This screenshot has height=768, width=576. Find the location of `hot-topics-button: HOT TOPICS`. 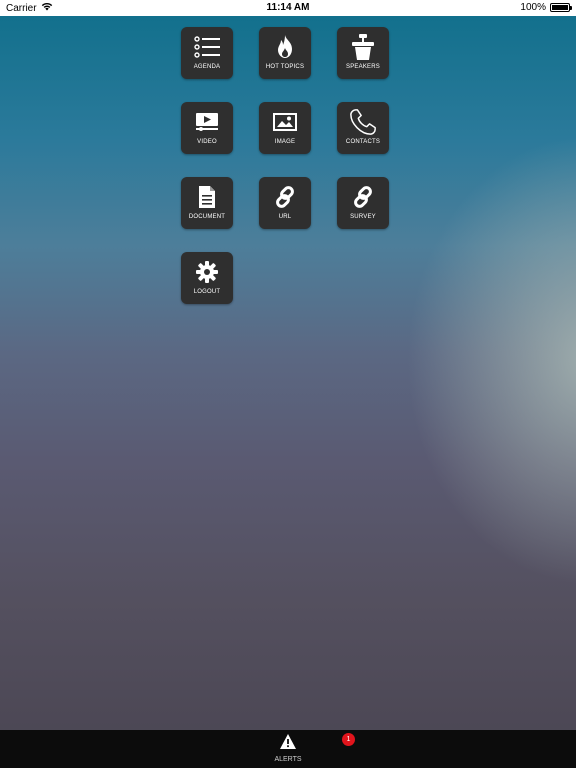

hot-topics-button: HOT TOPICS is located at coordinates (285, 53).